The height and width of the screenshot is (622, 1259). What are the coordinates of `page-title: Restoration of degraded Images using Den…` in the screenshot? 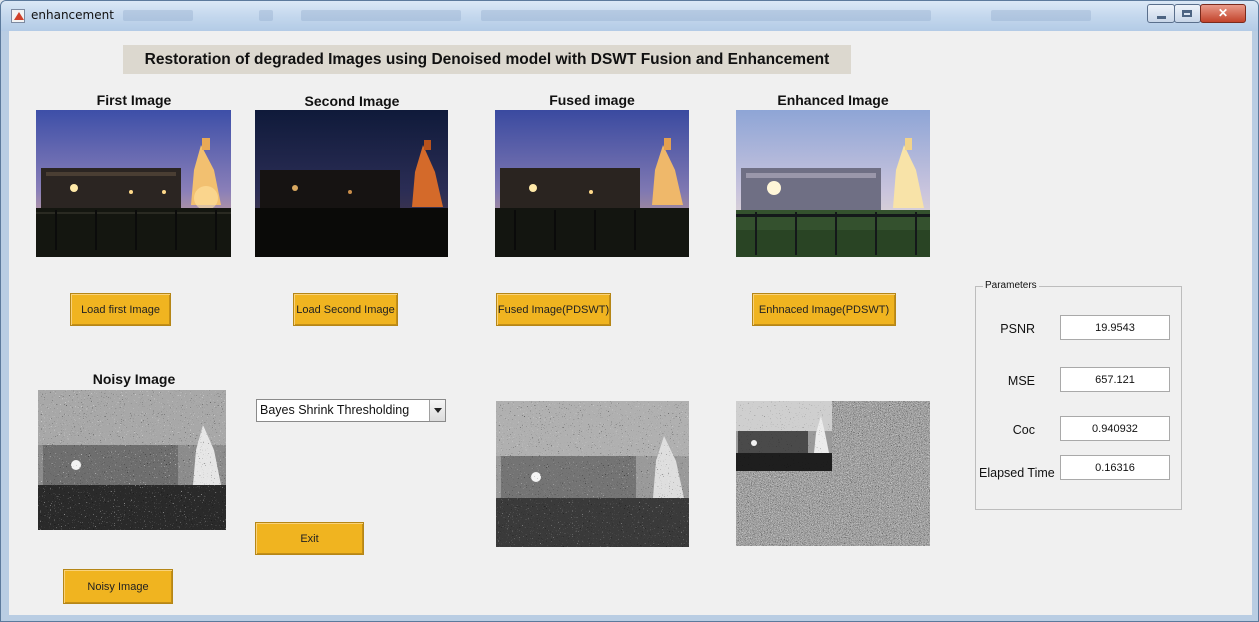 It's located at (487, 59).